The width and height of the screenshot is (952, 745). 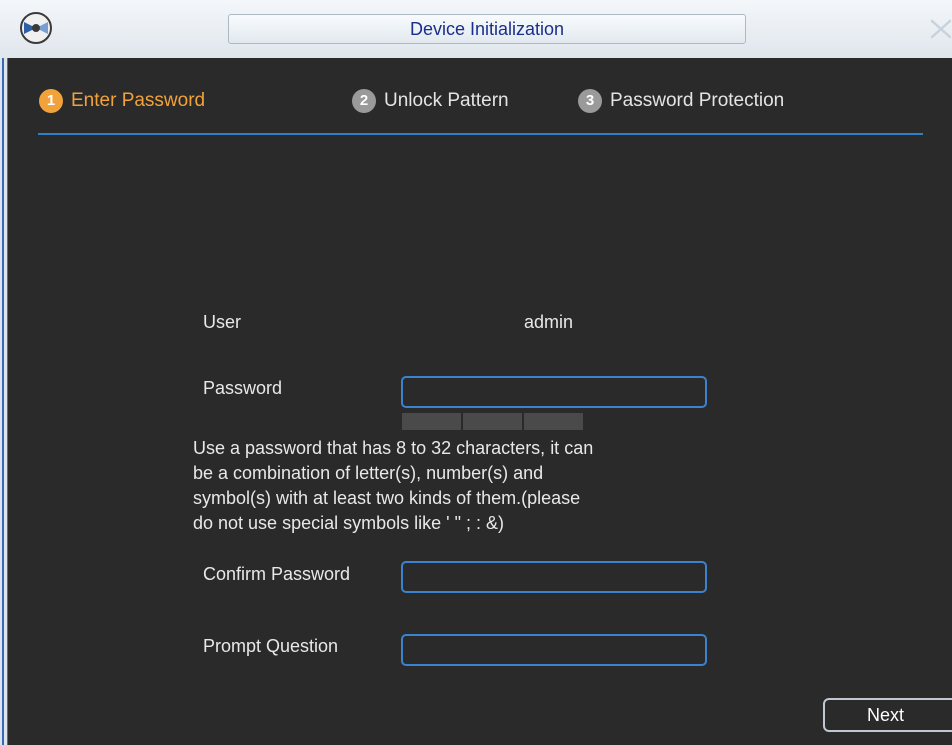 I want to click on step-unlock-pattern: 2 Unlock Pattern, so click(x=430, y=101).